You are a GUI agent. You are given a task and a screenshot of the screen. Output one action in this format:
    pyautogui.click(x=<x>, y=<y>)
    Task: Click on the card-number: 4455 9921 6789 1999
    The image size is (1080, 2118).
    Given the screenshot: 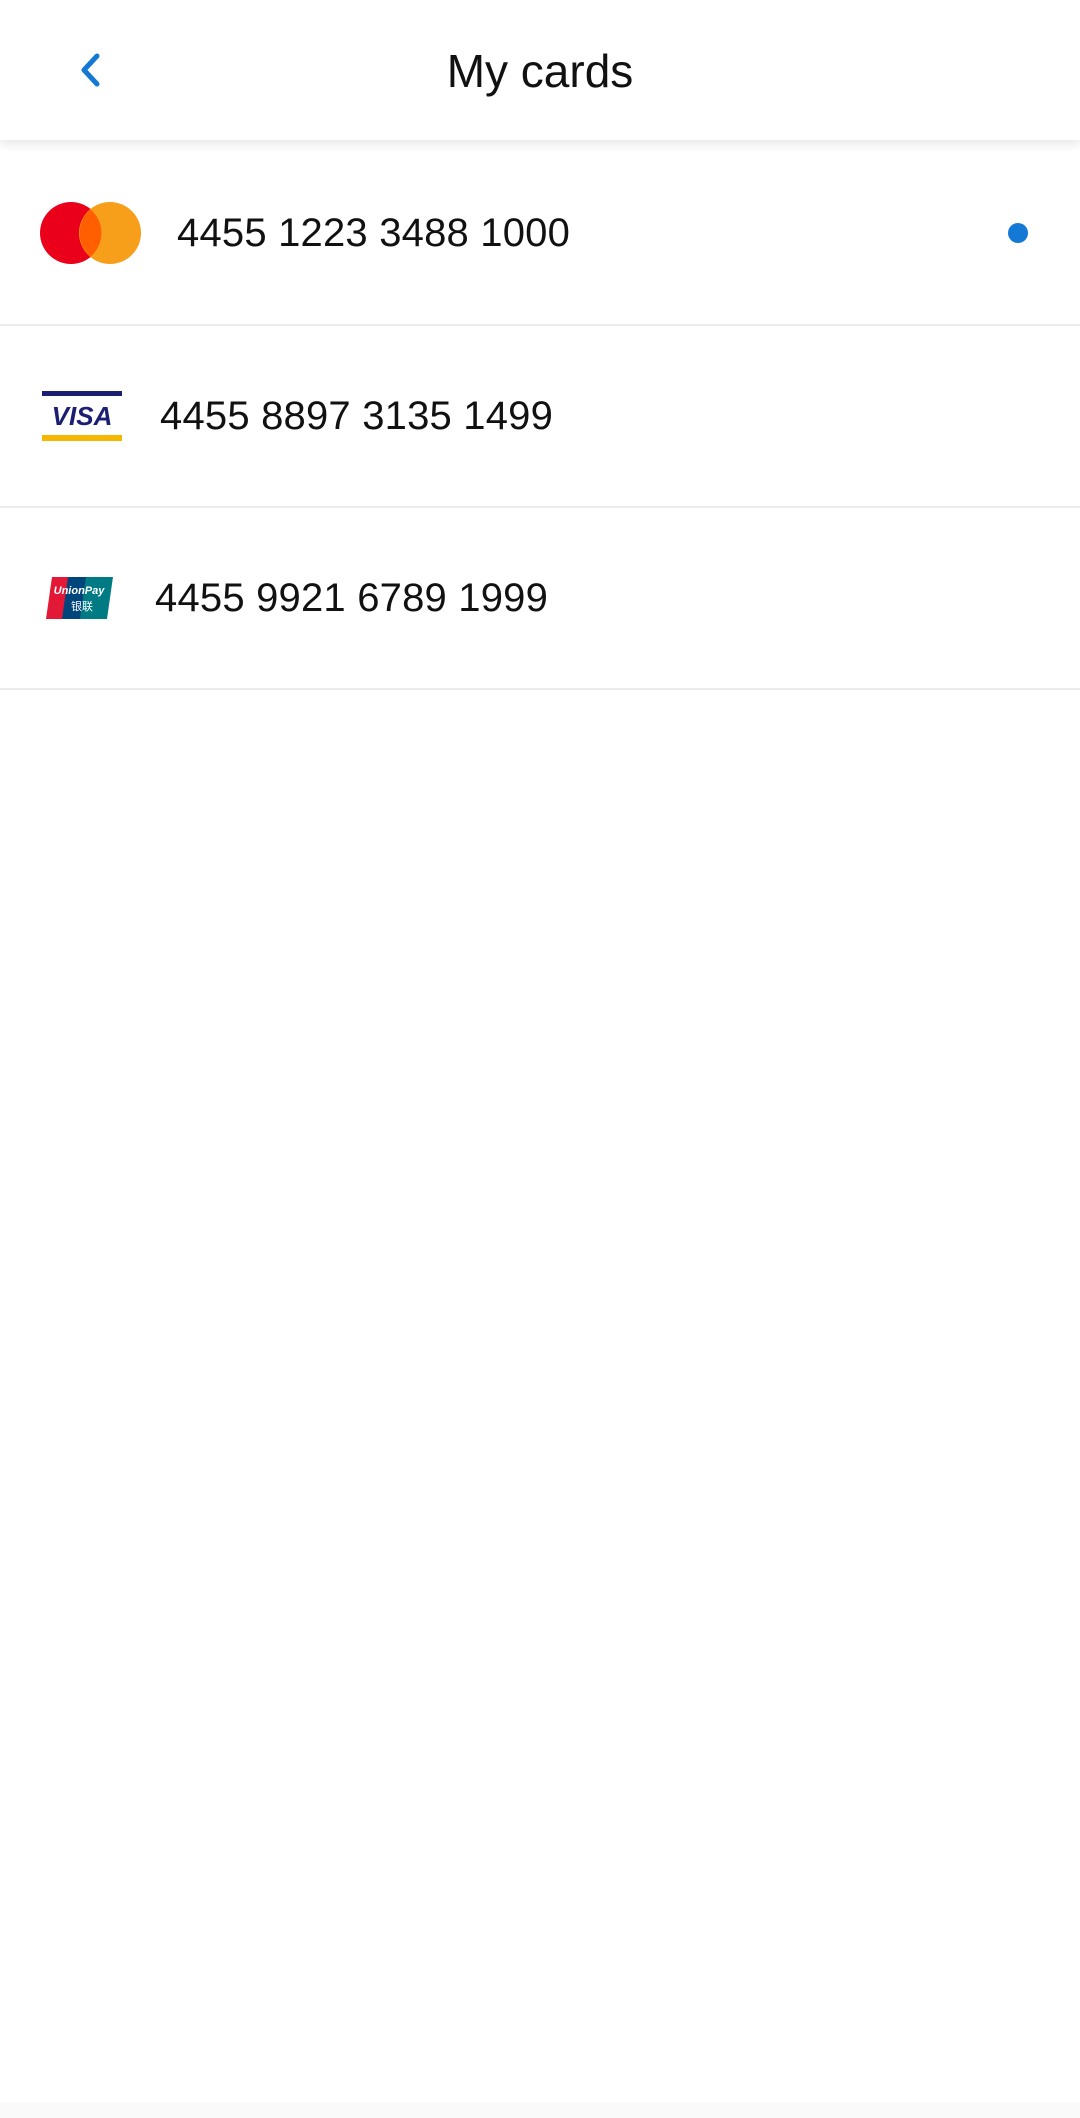 What is the action you would take?
    pyautogui.click(x=352, y=597)
    